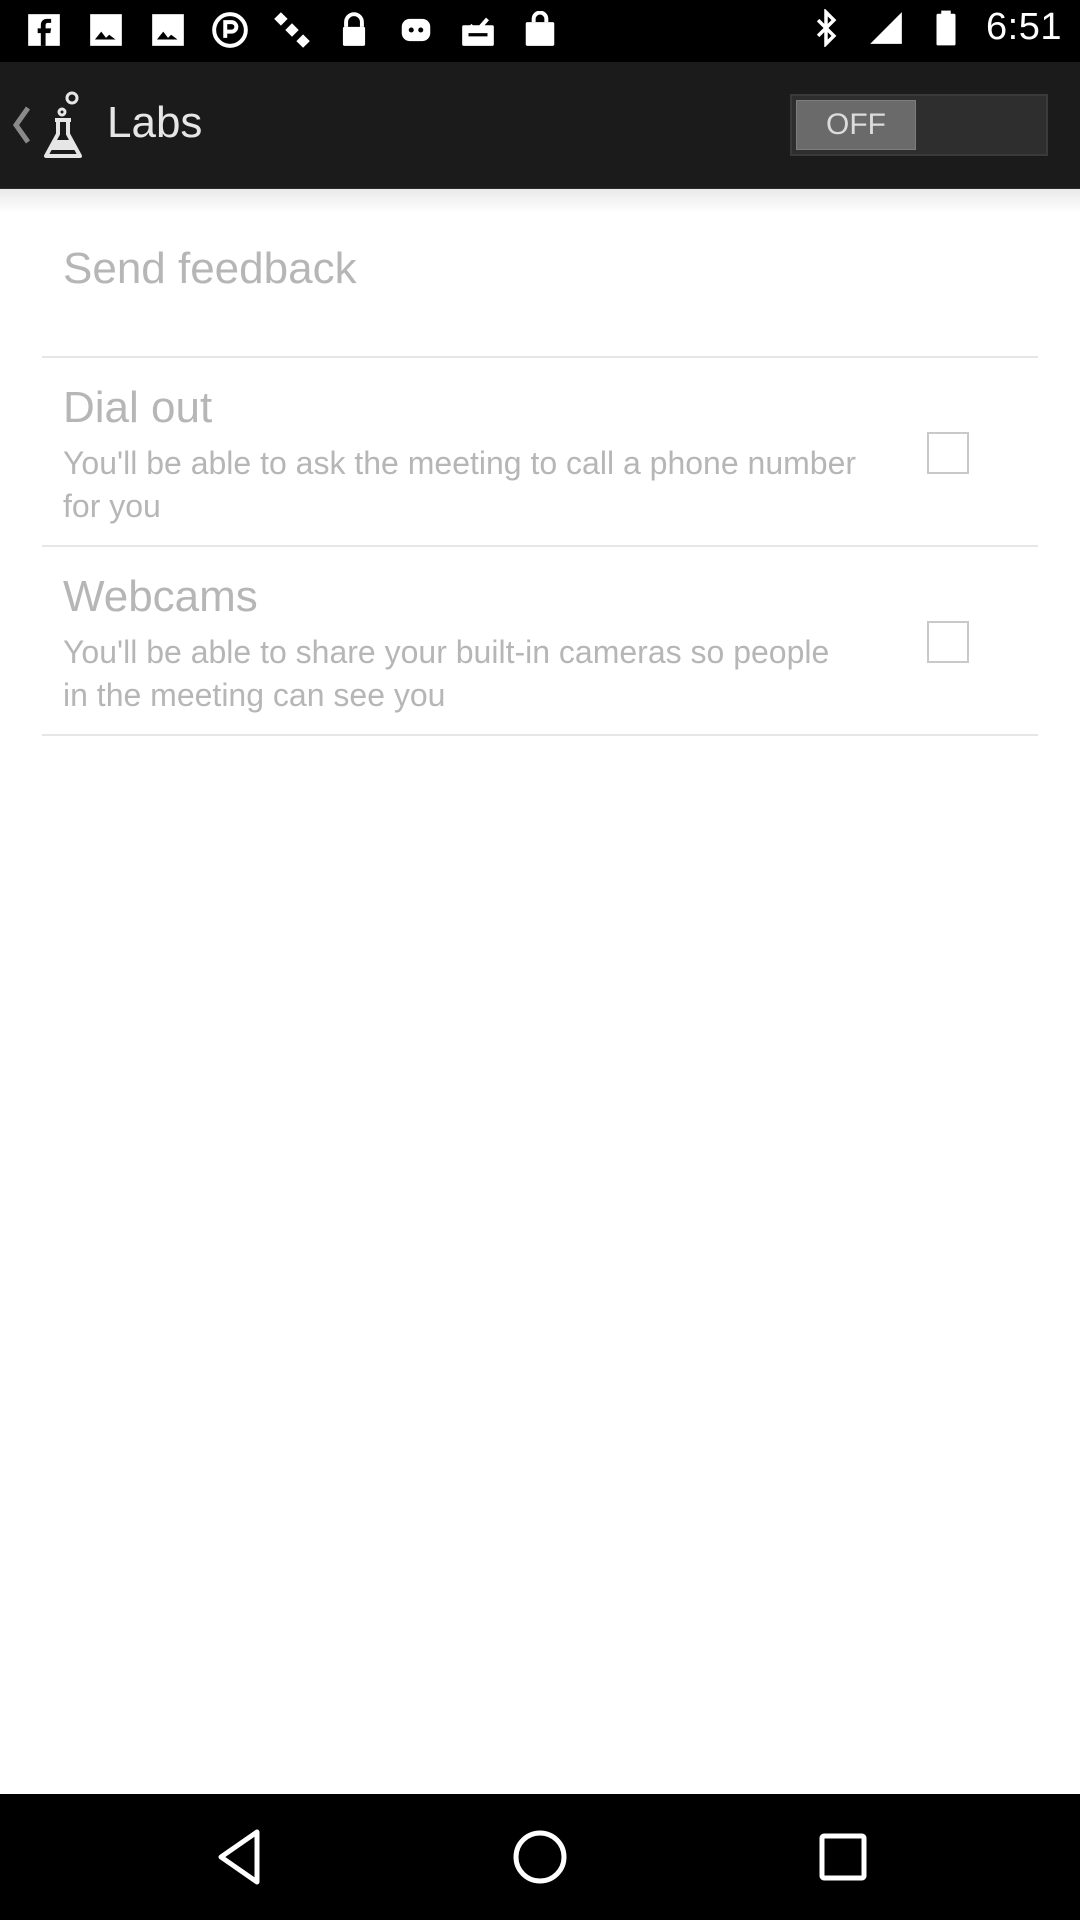  I want to click on battery-icon, so click(946, 28).